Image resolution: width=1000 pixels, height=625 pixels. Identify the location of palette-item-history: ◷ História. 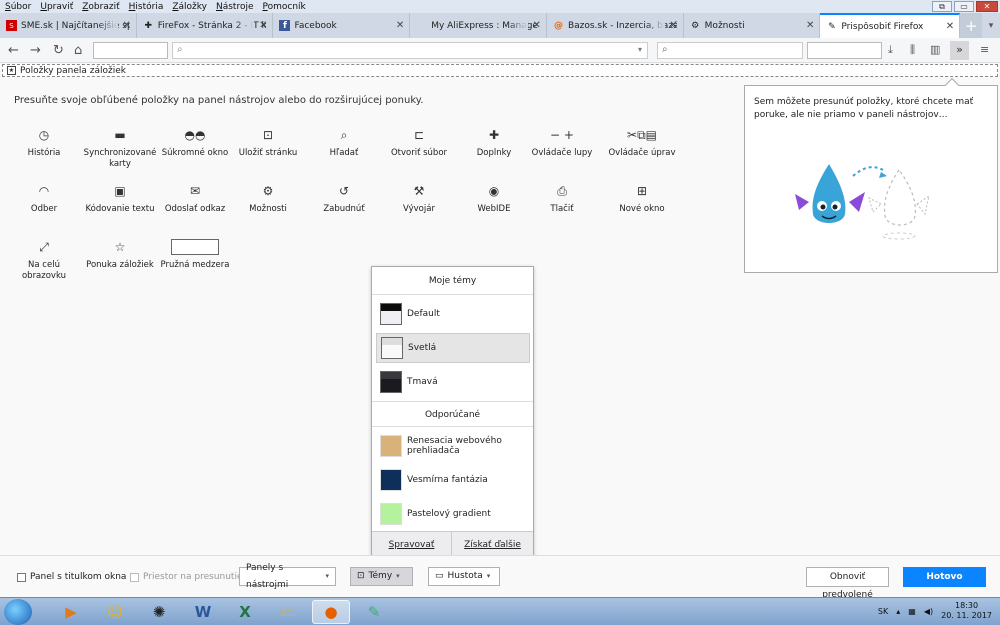
(44, 143).